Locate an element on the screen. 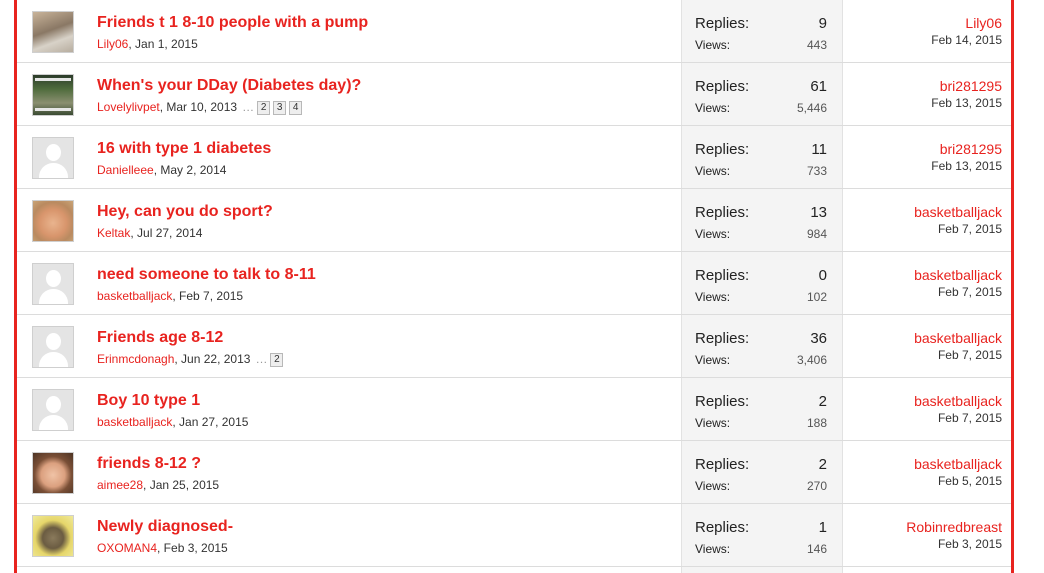 The width and height of the screenshot is (1044, 573). page-link: 3 is located at coordinates (280, 108).